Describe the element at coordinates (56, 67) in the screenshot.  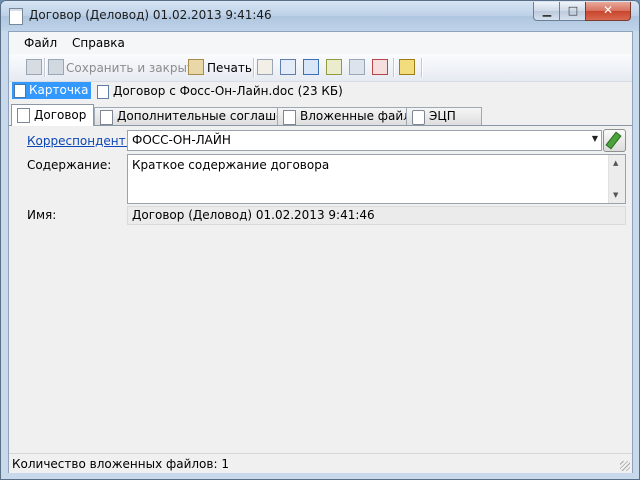
I see `save-close-icon` at that location.